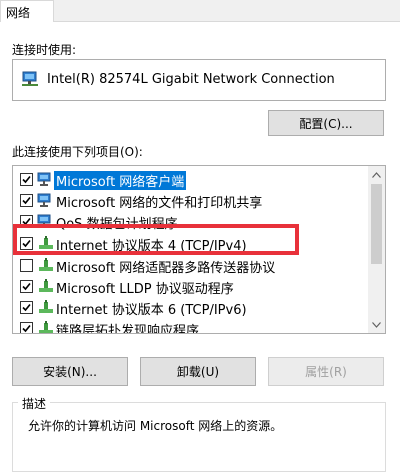 This screenshot has height=475, width=400. I want to click on uninstall-button-label: 卸载(U), so click(198, 372).